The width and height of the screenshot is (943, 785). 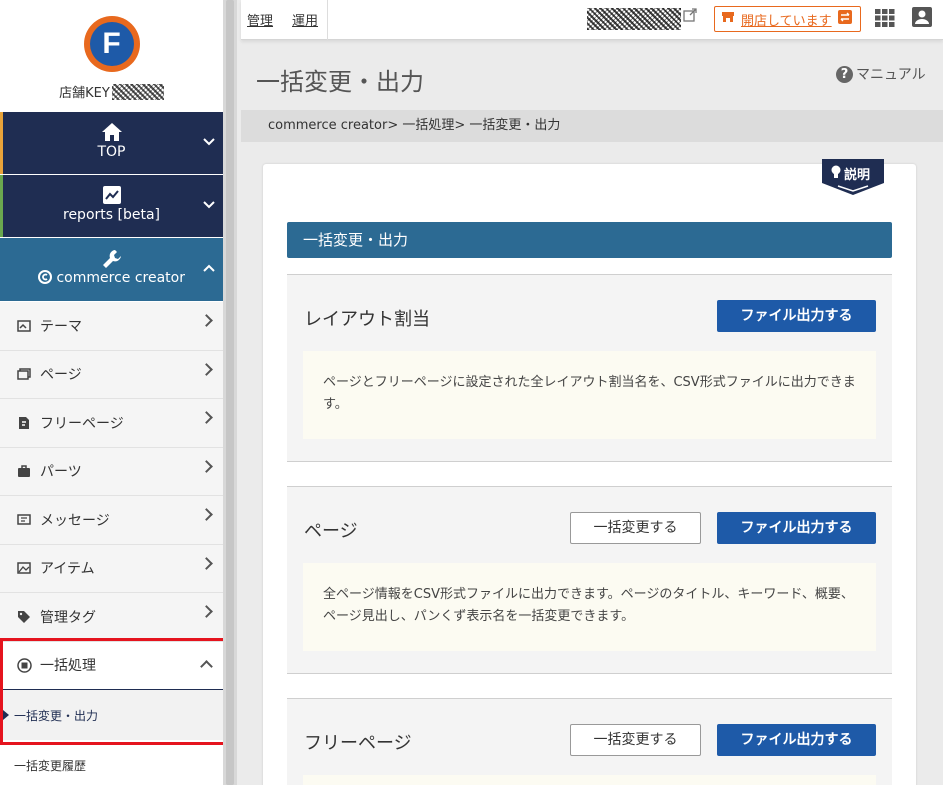 I want to click on block-title: ページ, so click(x=331, y=531).